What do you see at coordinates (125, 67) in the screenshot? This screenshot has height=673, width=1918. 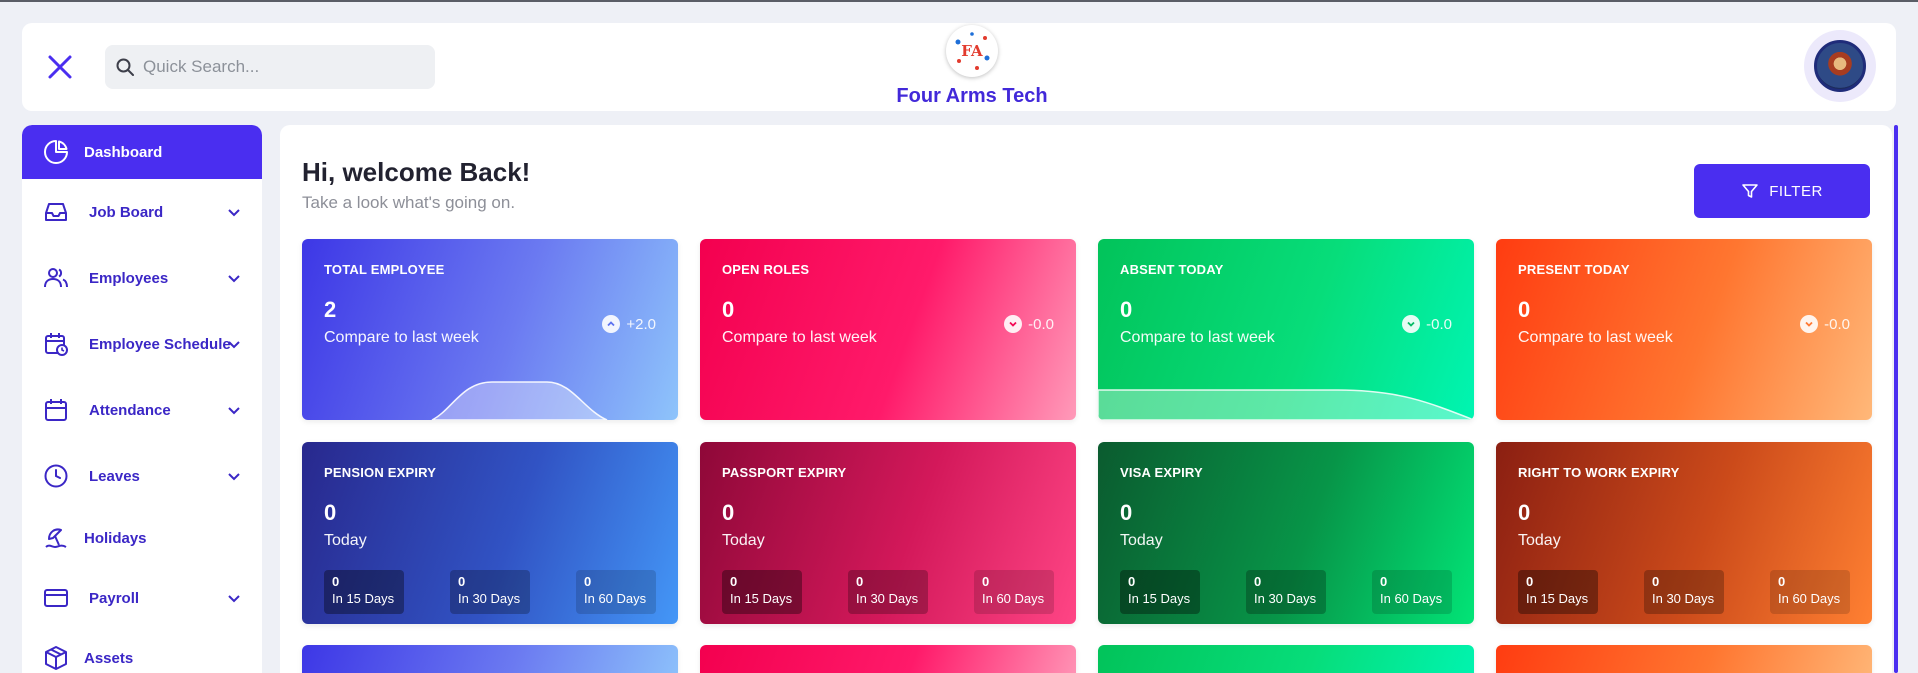 I see `search-icon` at bounding box center [125, 67].